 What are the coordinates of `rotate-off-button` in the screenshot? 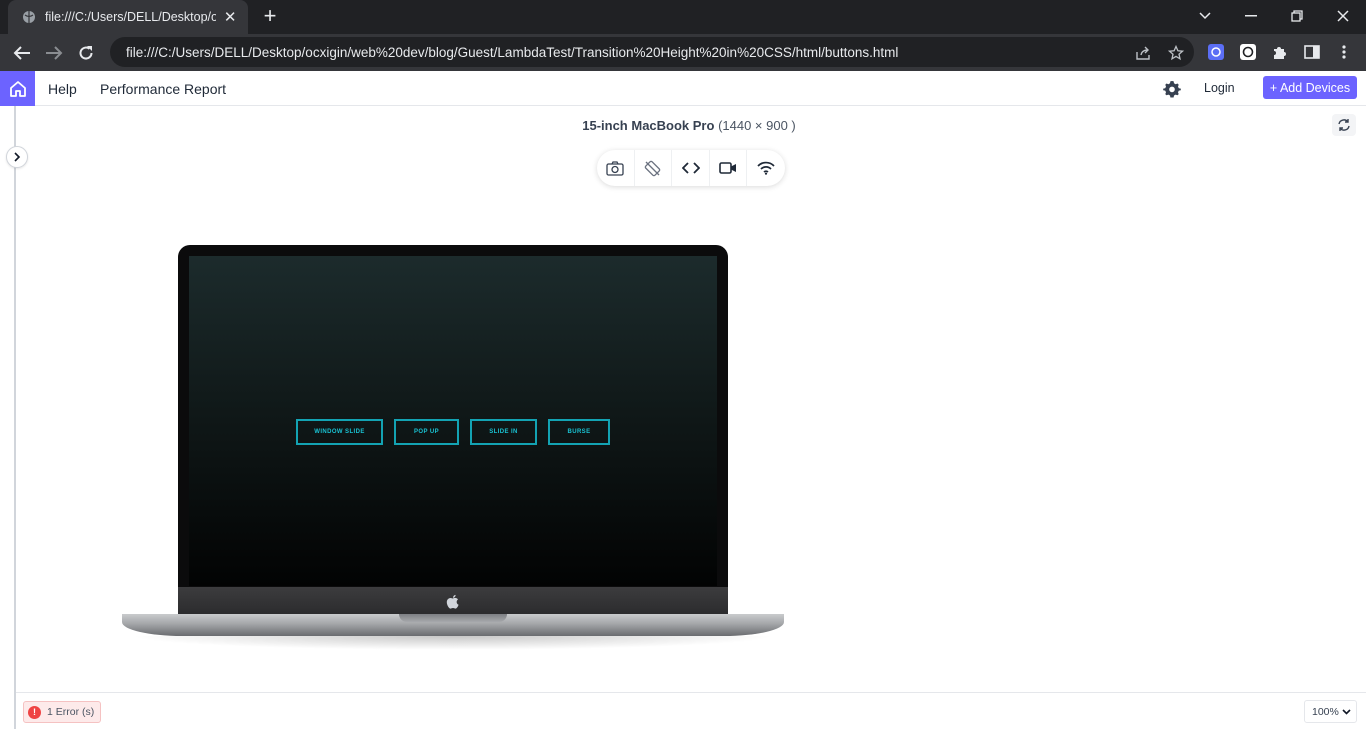 It's located at (654, 168).